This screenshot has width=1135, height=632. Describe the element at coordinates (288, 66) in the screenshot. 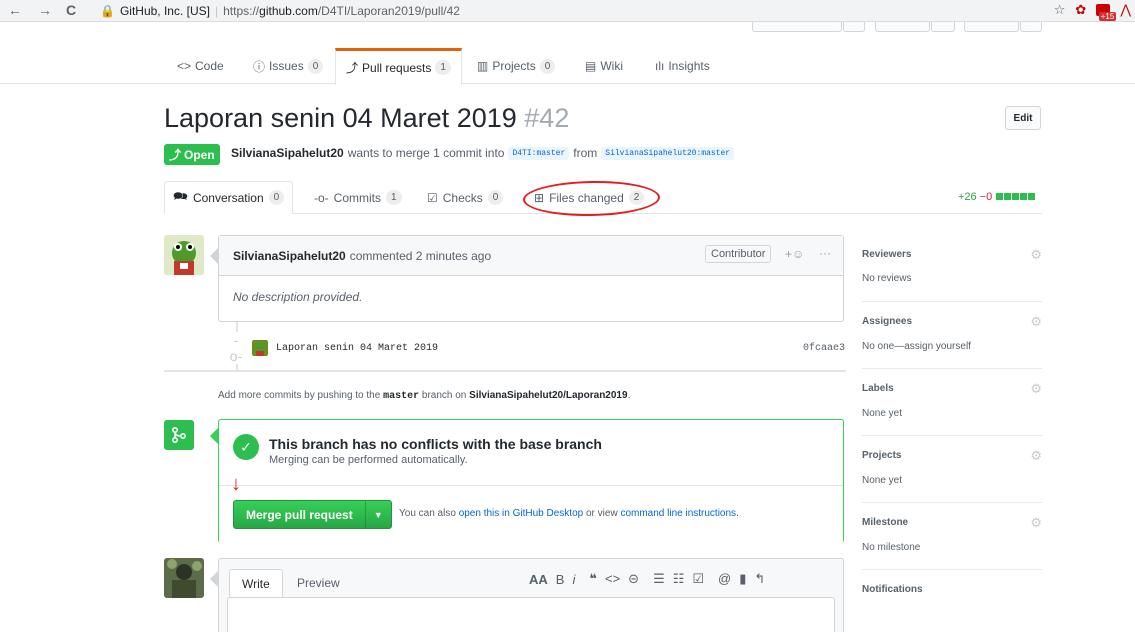

I see `reponav-issues: ⓘ Issues 0` at that location.